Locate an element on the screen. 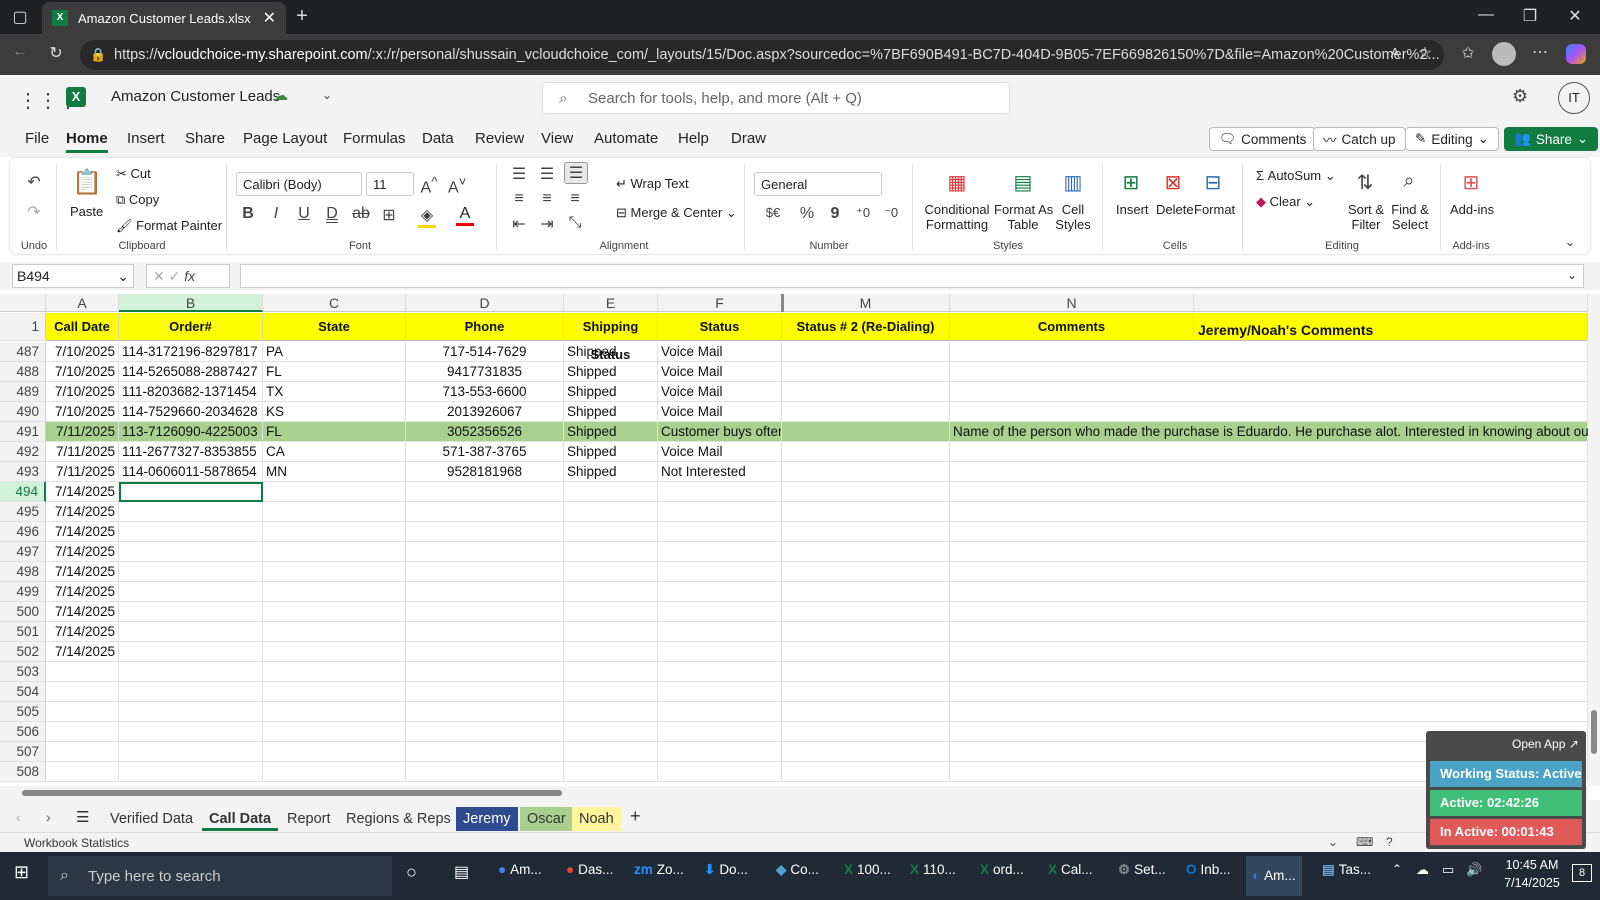 This screenshot has width=1600, height=900. copy-button: ⧉ Copy is located at coordinates (137, 200).